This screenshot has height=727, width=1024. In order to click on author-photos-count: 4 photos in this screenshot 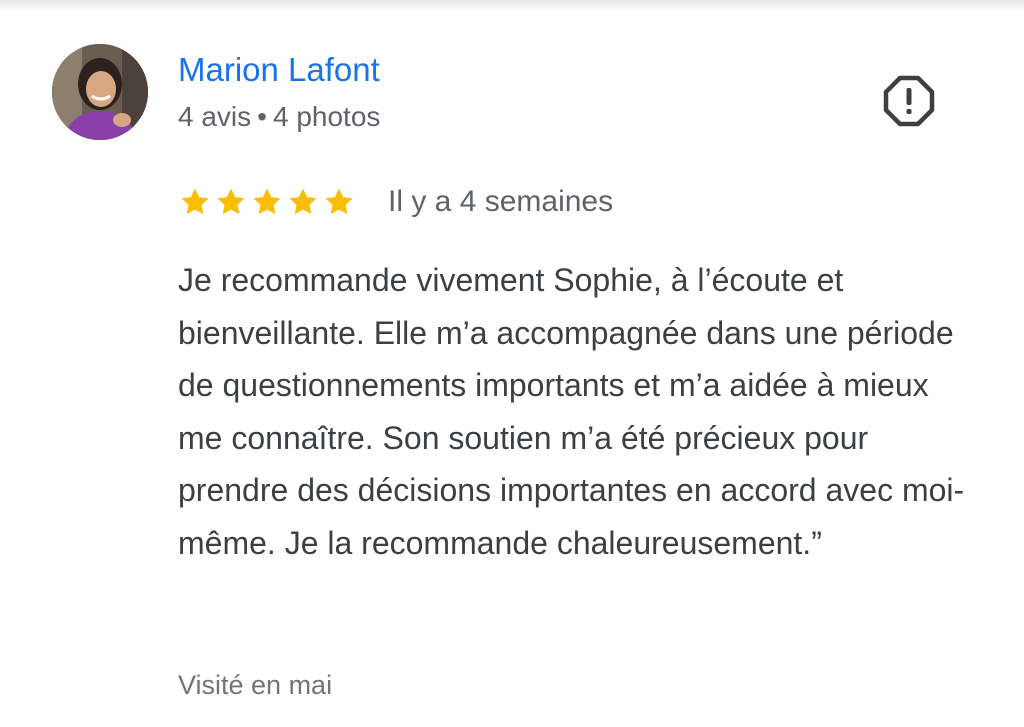, I will do `click(326, 116)`.